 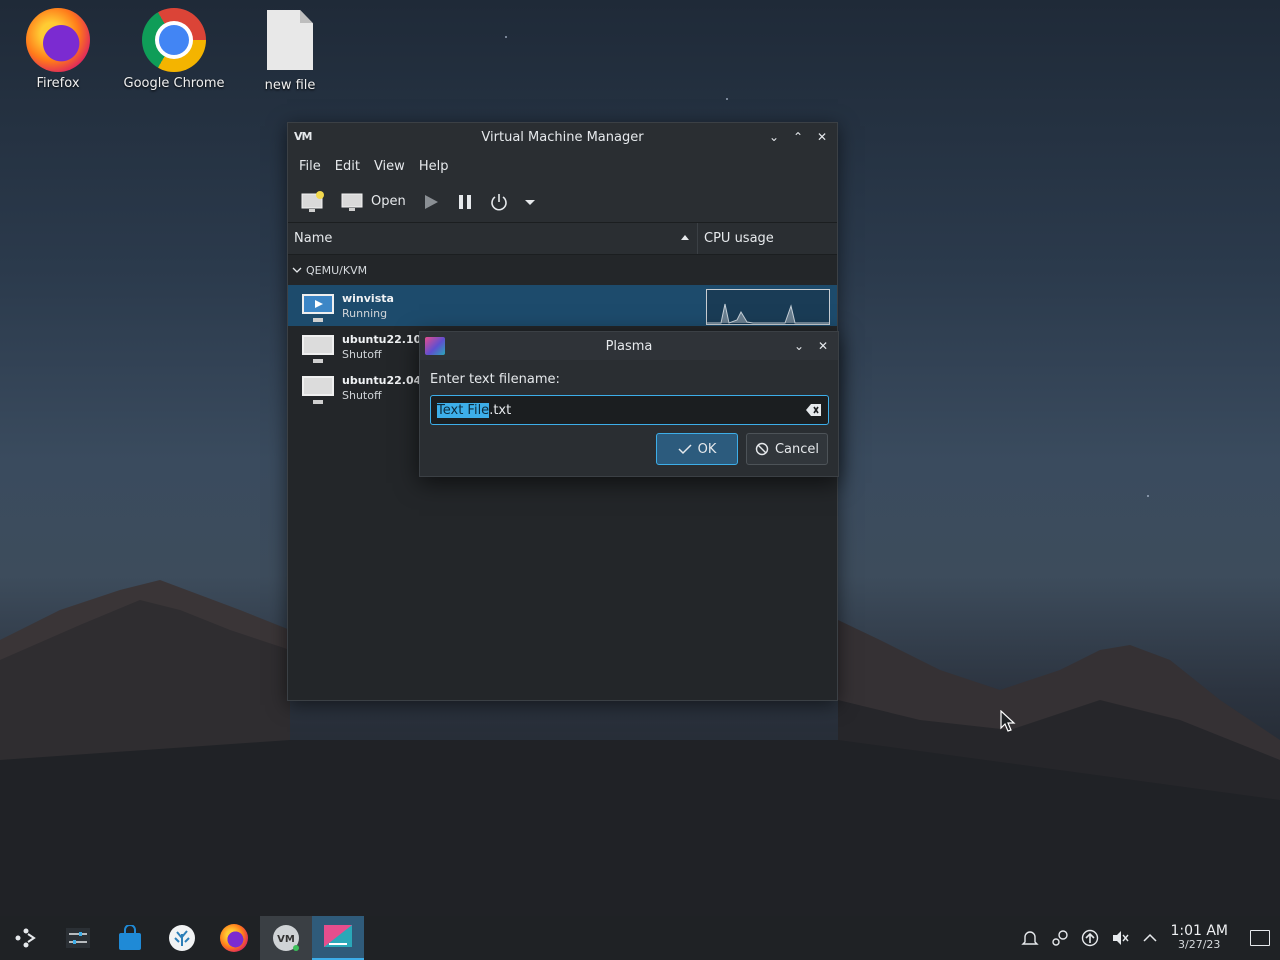 I want to click on taskbar: VM 1:01 AM 3/27/23, so click(x=640, y=938).